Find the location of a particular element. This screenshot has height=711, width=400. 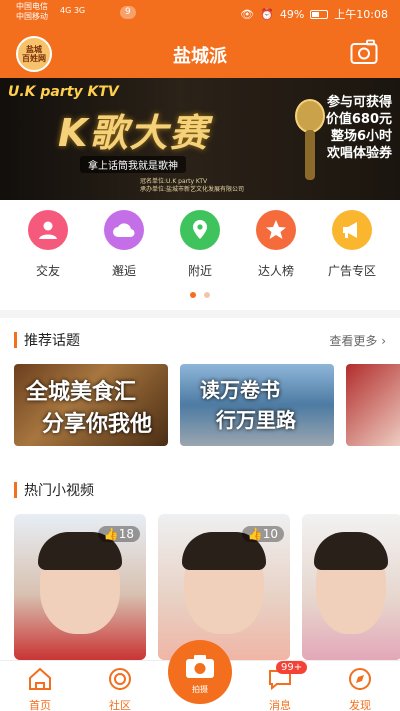

camera-button is located at coordinates (364, 52).